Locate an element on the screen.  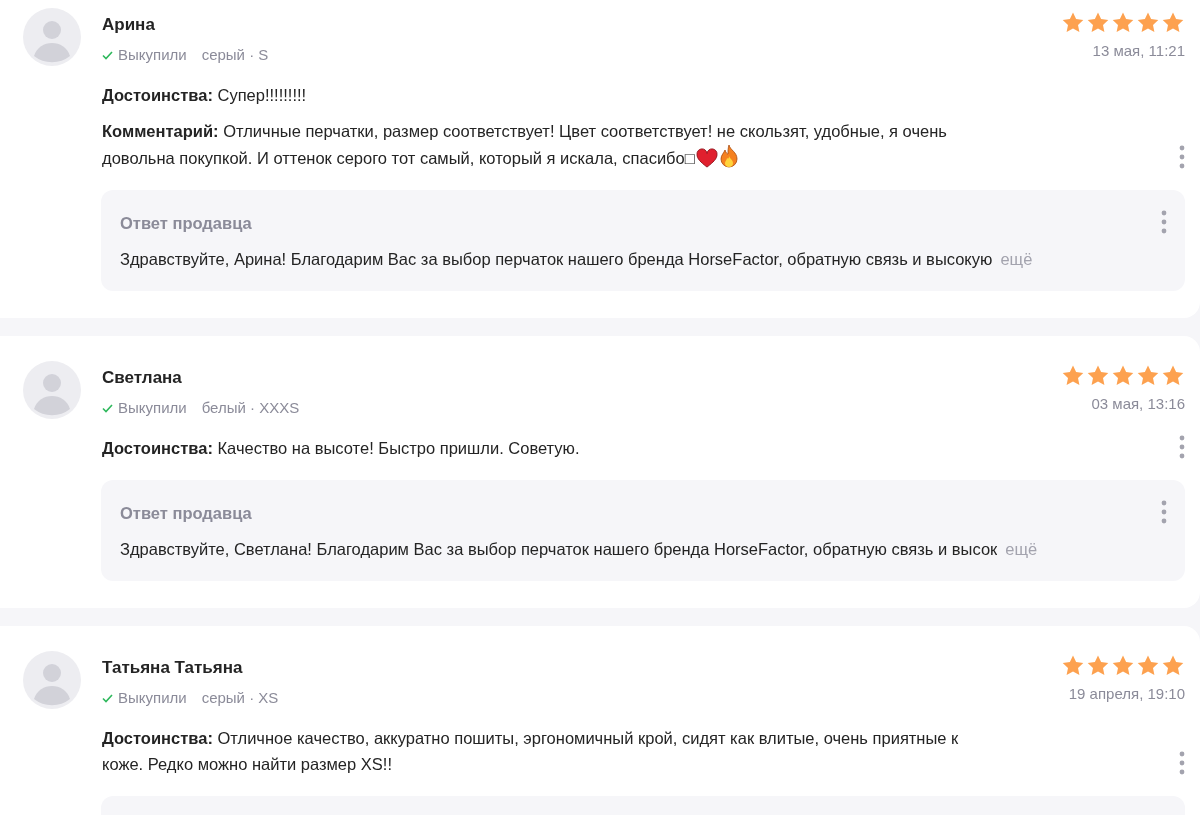
review-date: 19 апреля, 19:10 is located at coordinates (1126, 694).